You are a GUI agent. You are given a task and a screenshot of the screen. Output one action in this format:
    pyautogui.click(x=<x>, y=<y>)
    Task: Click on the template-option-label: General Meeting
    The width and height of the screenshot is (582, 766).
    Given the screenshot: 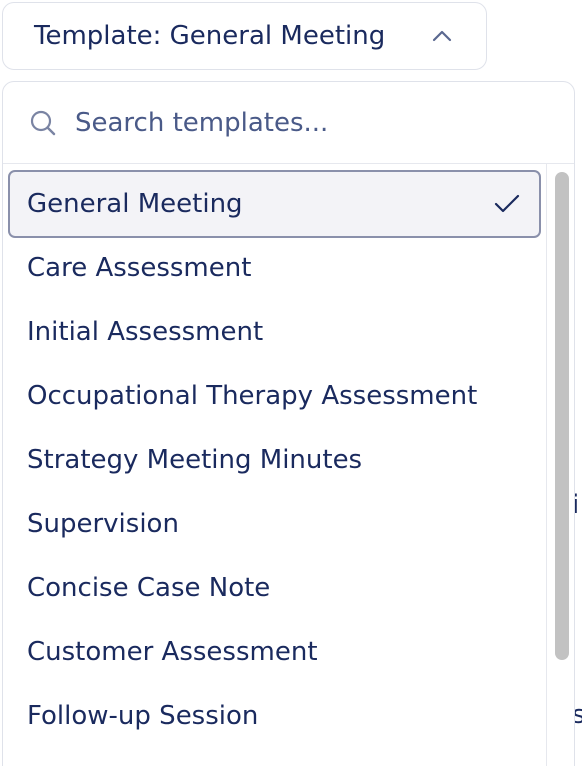 What is the action you would take?
    pyautogui.click(x=135, y=204)
    